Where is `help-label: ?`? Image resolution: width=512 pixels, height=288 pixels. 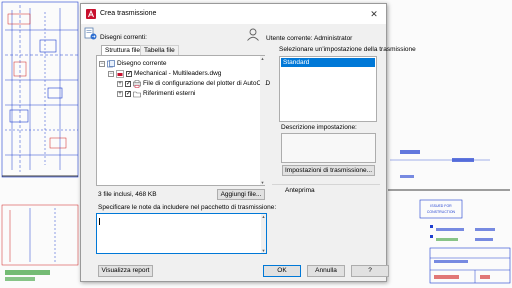
help-label: ? is located at coordinates (370, 270).